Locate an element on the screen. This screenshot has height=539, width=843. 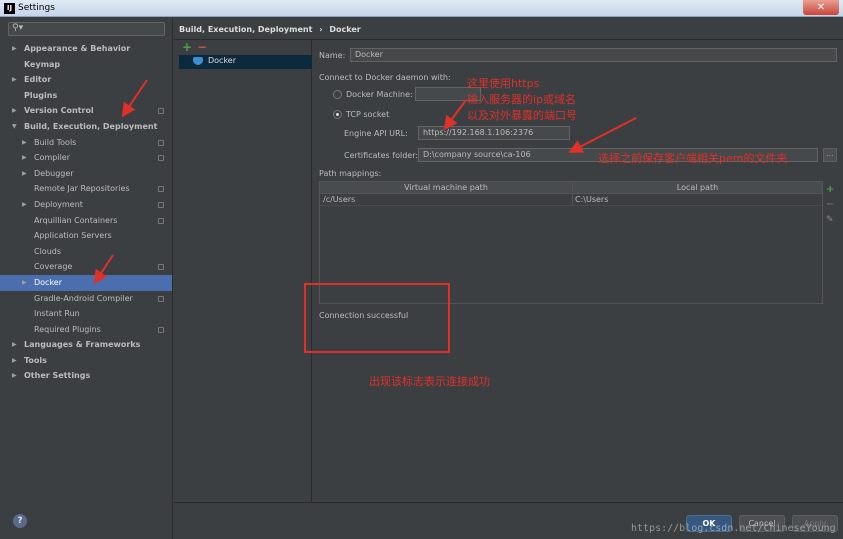
breadcrumb-parent: Build, Execution, Deployment is located at coordinates (246, 29).